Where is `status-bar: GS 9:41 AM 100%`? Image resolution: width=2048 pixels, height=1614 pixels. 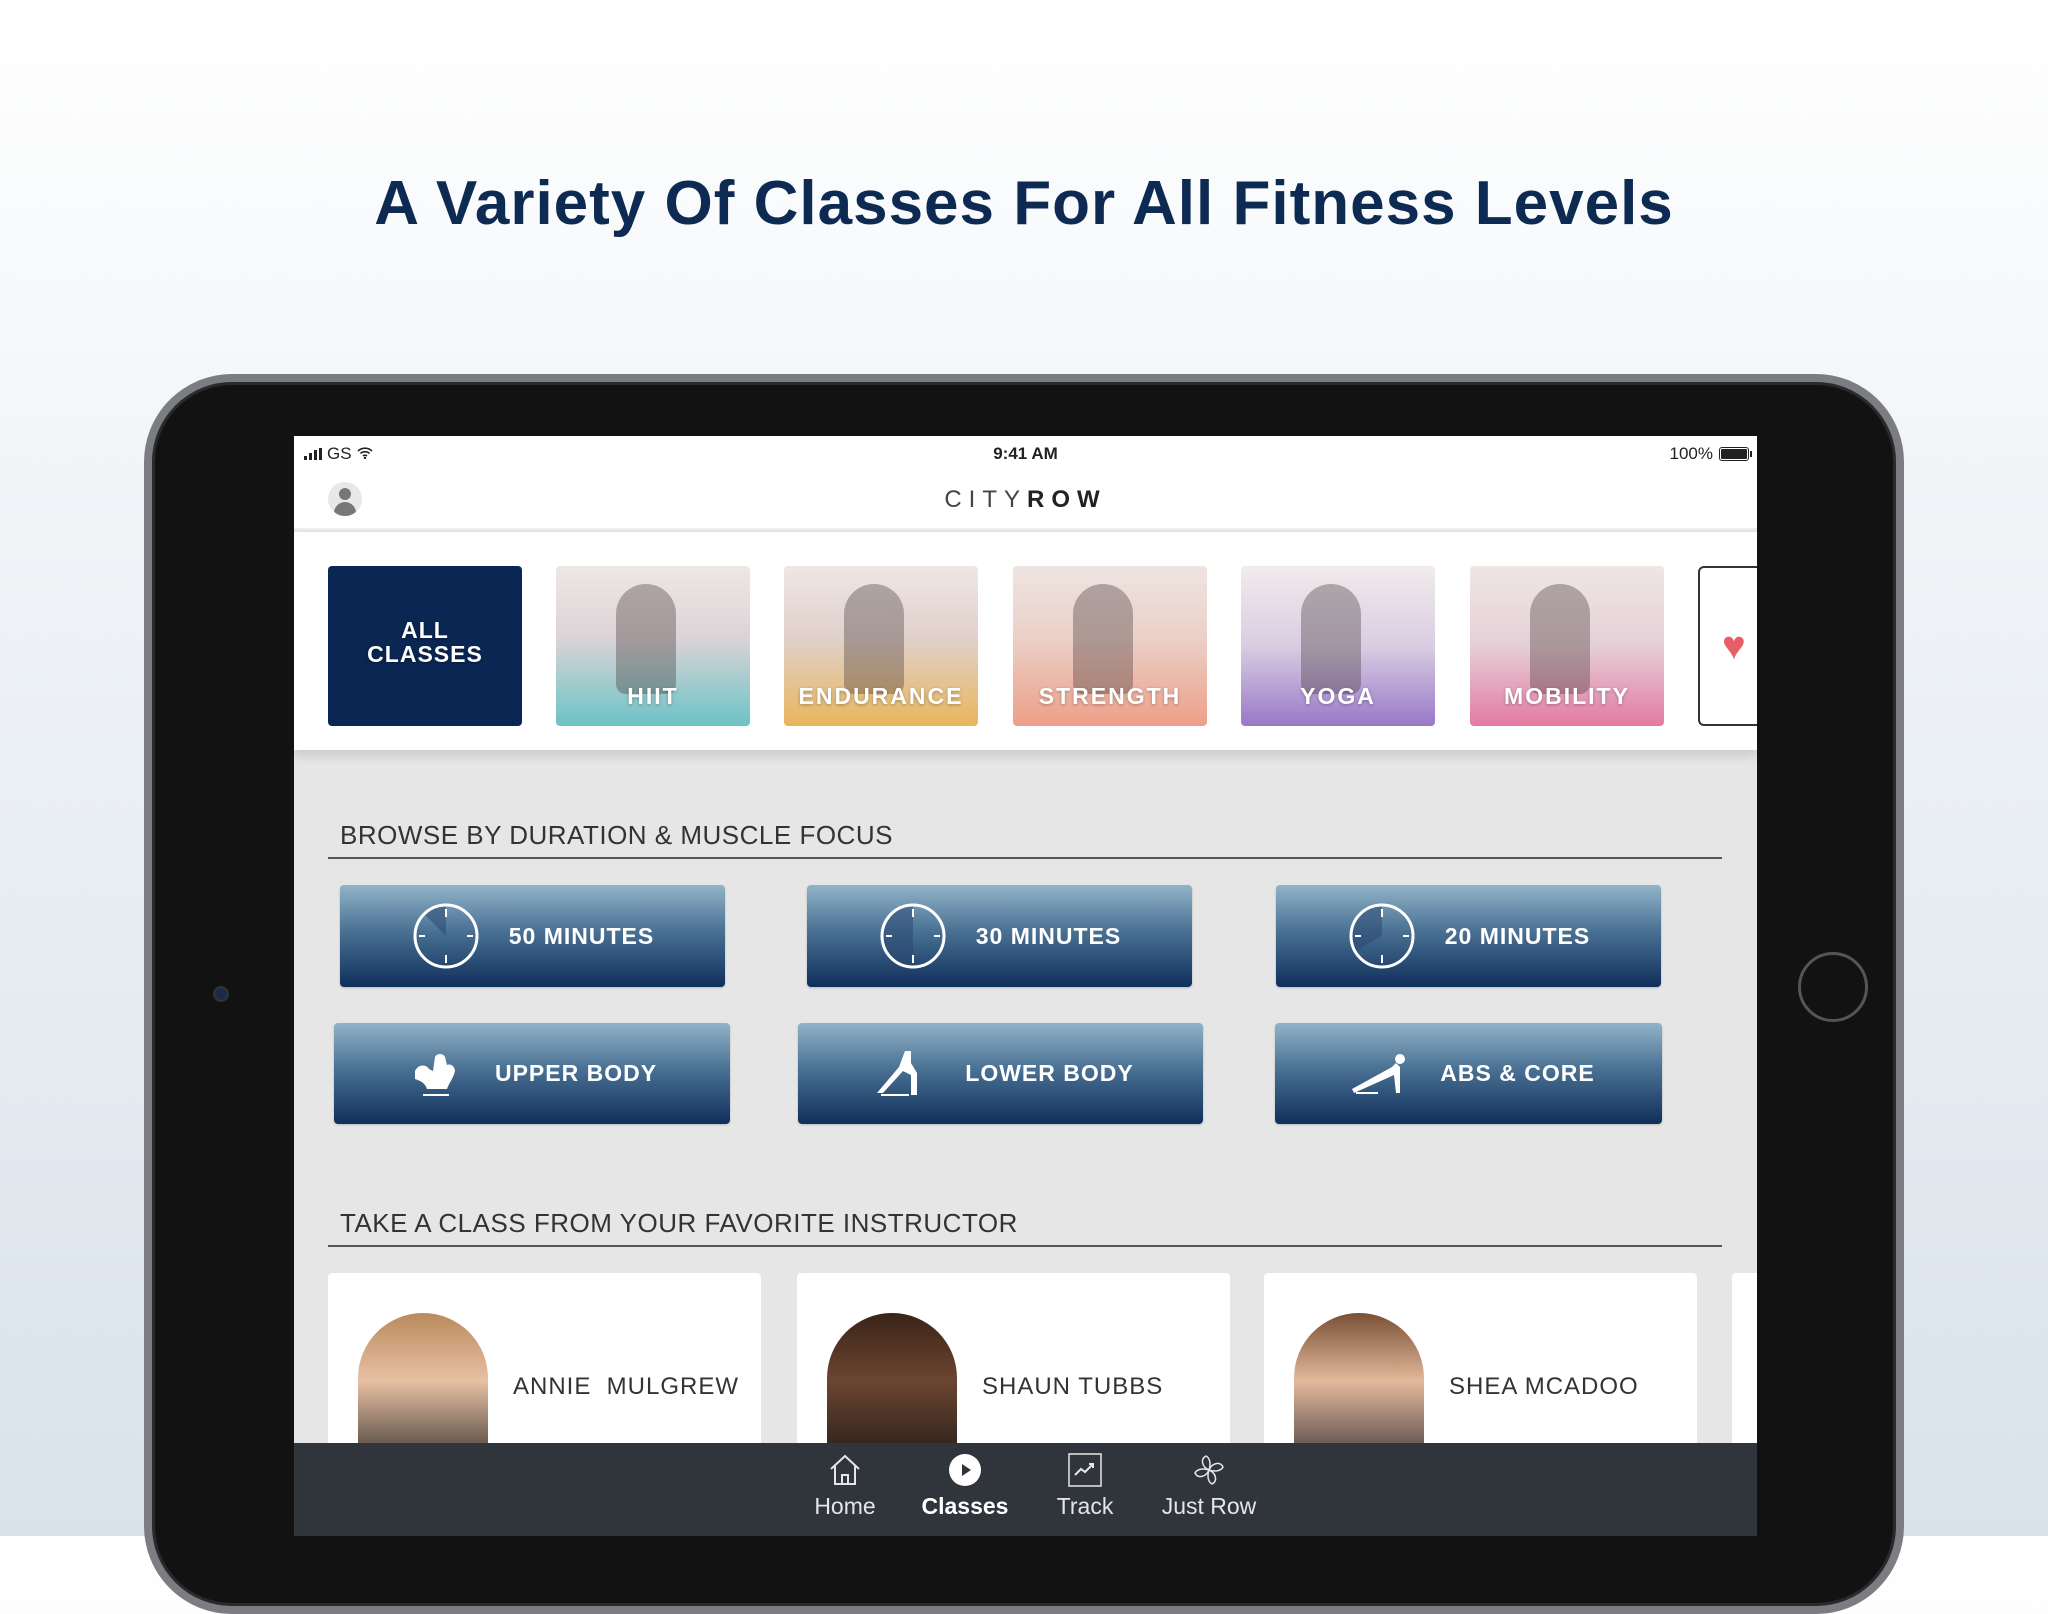
status-bar: GS 9:41 AM 100% is located at coordinates (1025, 453).